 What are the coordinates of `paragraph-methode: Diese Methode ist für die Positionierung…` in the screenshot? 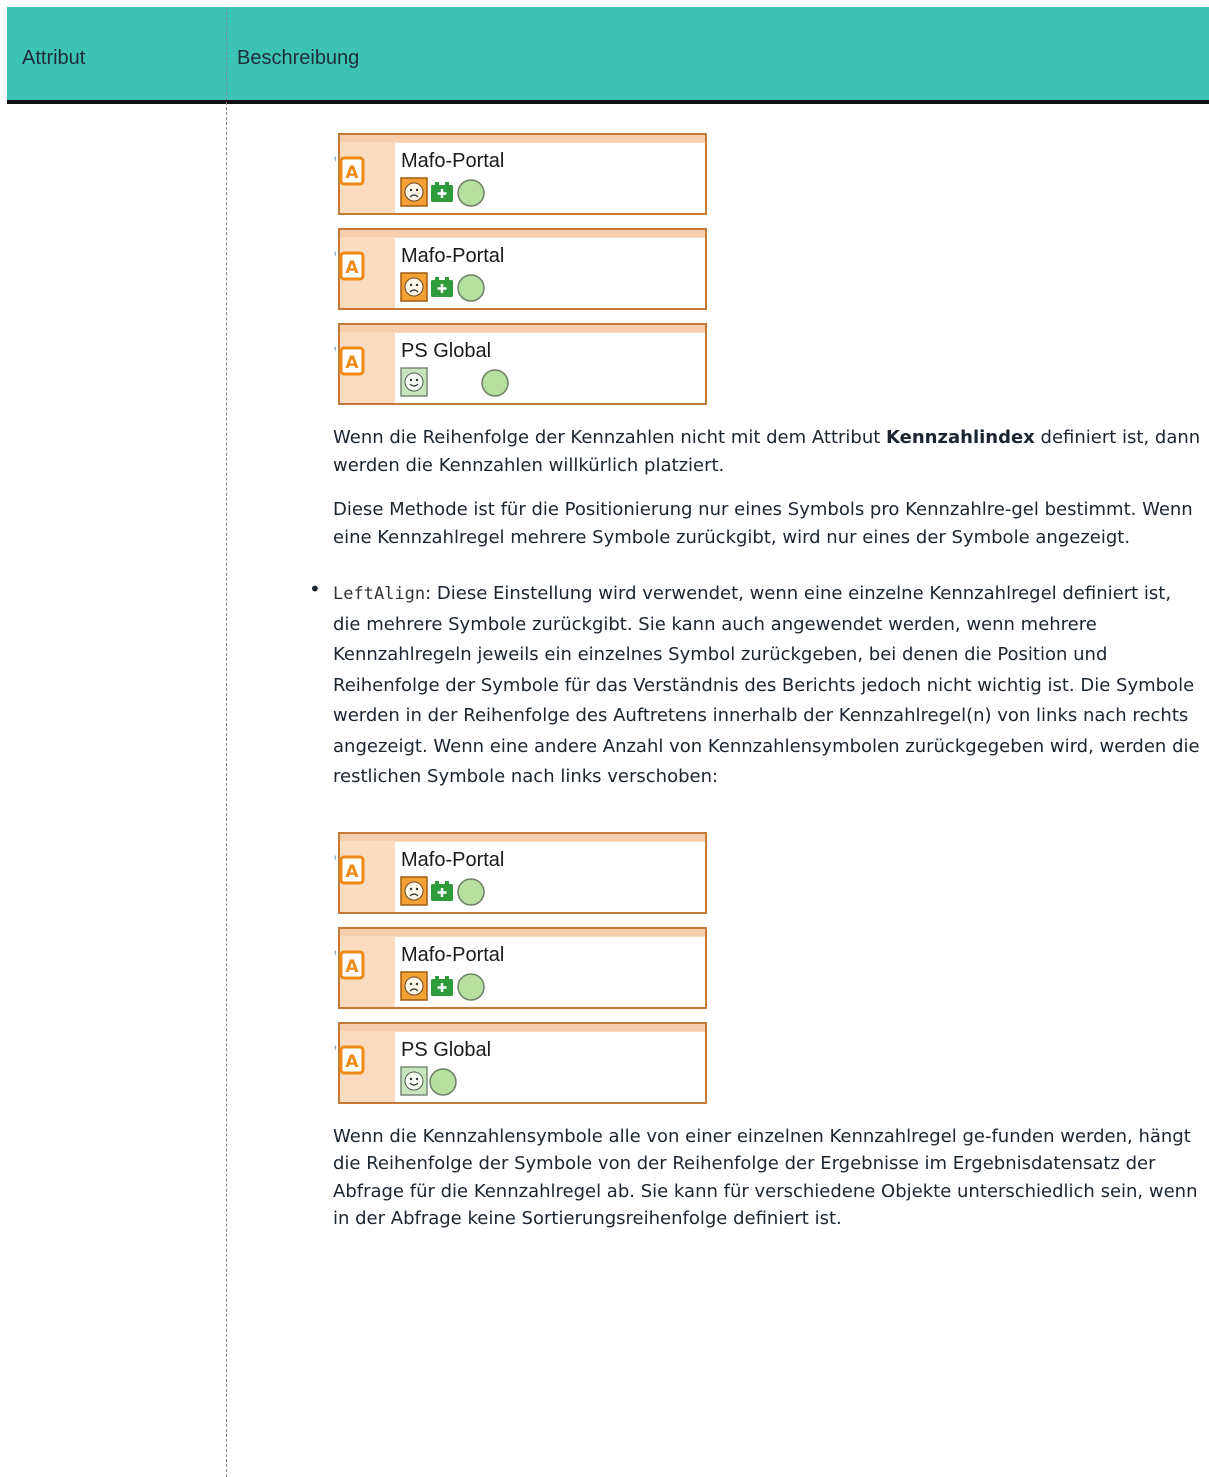 It's located at (763, 523).